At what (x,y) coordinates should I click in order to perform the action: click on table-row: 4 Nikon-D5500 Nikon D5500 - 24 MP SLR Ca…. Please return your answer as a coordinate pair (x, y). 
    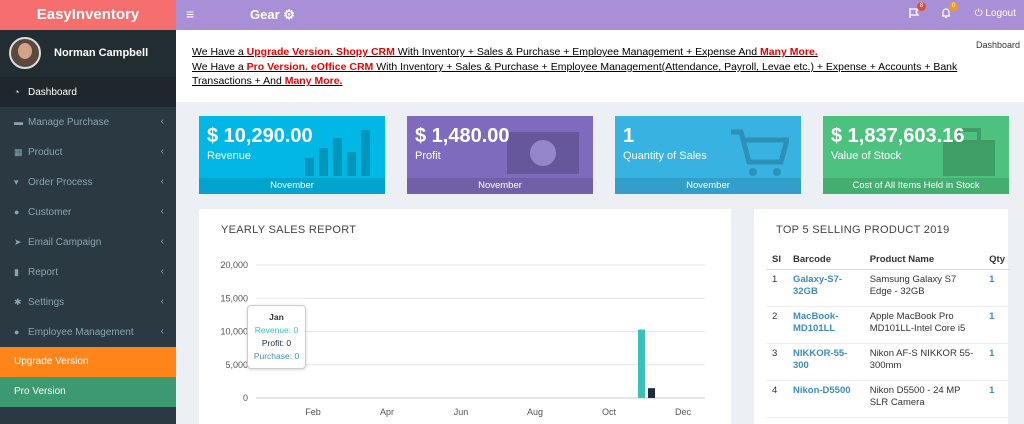
    Looking at the image, I should click on (888, 399).